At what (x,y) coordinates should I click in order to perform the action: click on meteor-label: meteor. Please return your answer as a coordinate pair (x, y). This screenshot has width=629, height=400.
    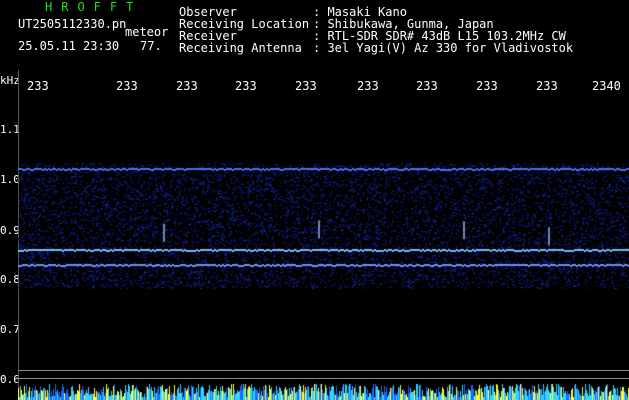
    Looking at the image, I should click on (147, 32).